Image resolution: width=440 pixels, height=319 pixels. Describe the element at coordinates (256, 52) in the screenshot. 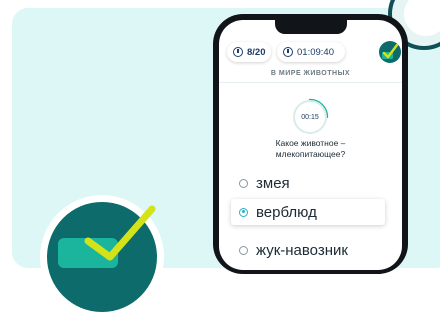

I see `question-progress-text: 8/20` at that location.